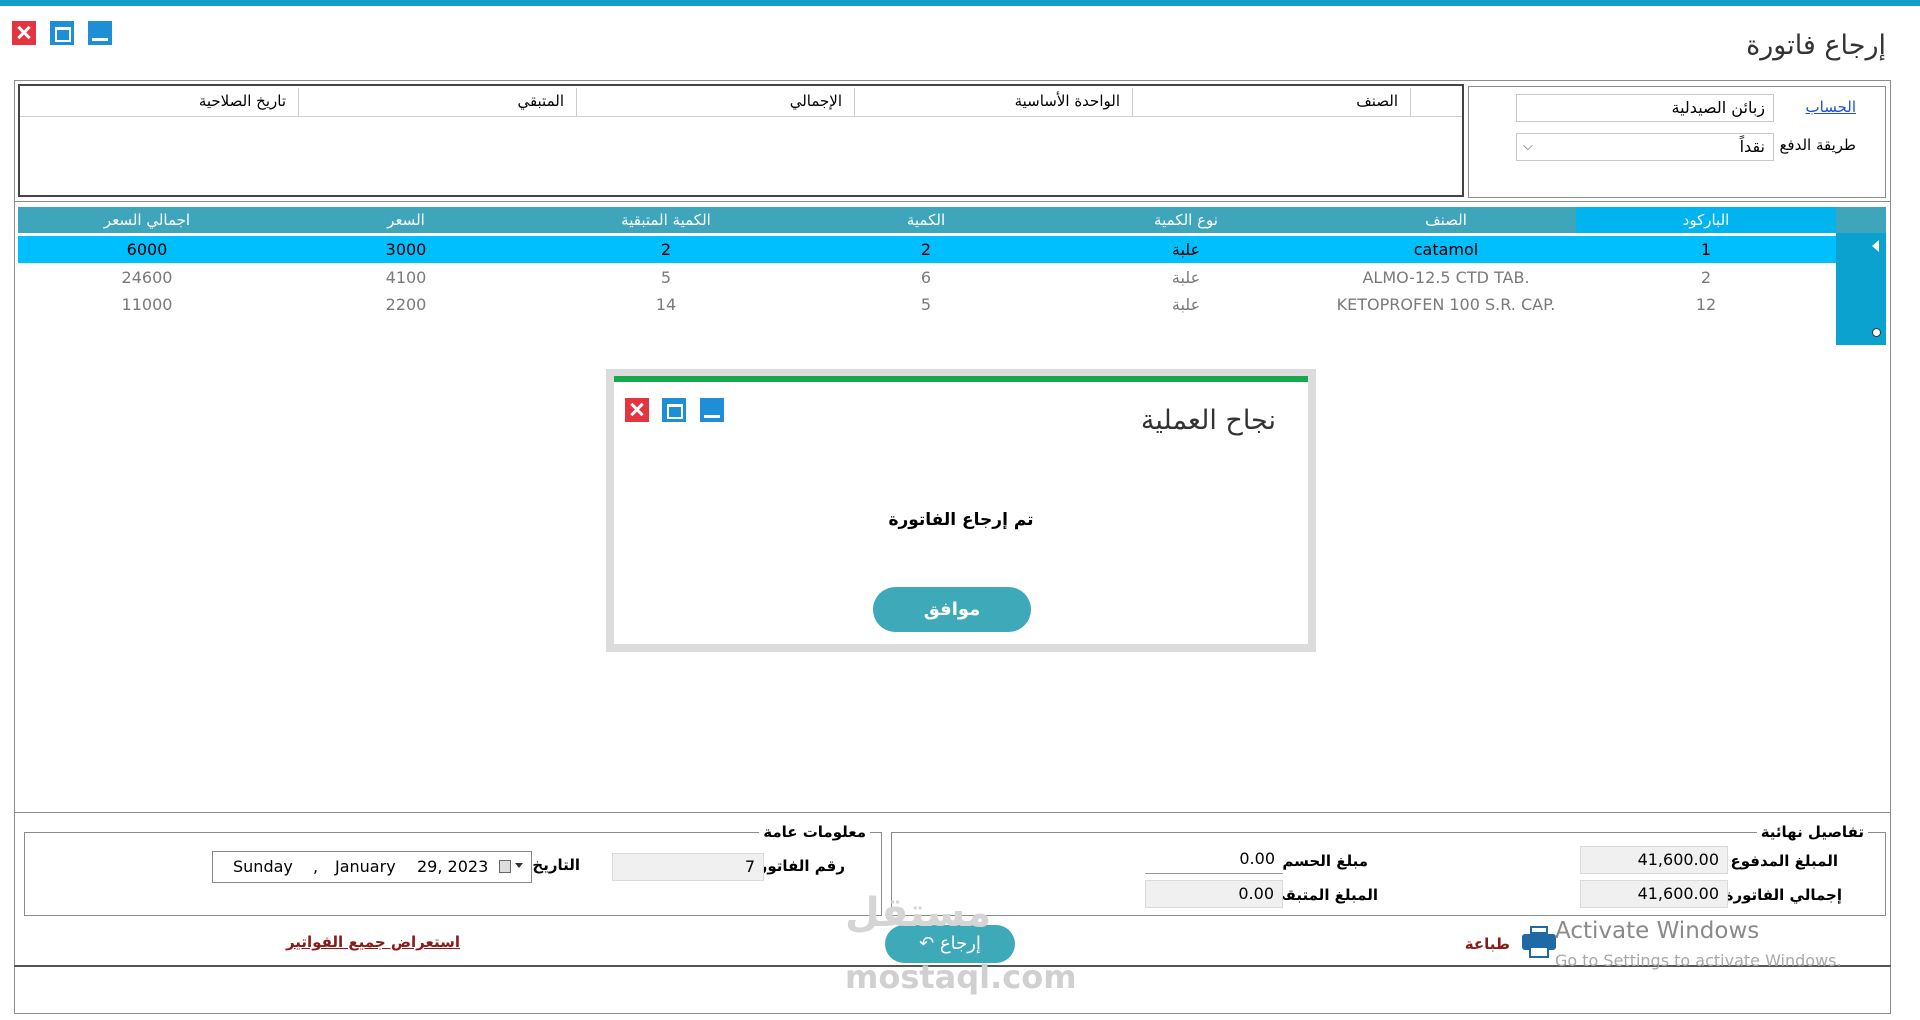  Describe the element at coordinates (365, 866) in the screenshot. I see `date-month: January` at that location.